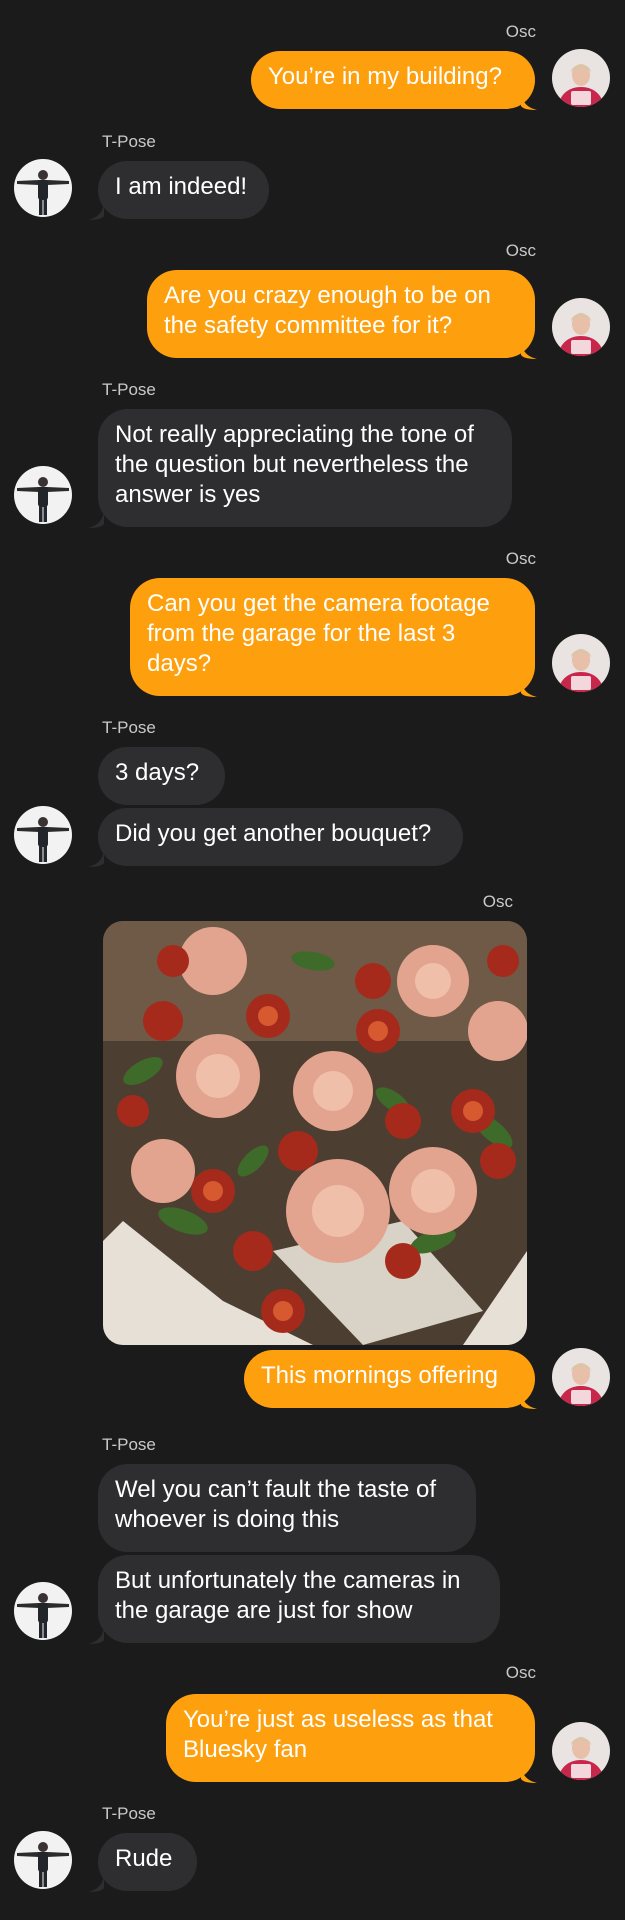  I want to click on message-bubble: I am indeed!, so click(183, 190).